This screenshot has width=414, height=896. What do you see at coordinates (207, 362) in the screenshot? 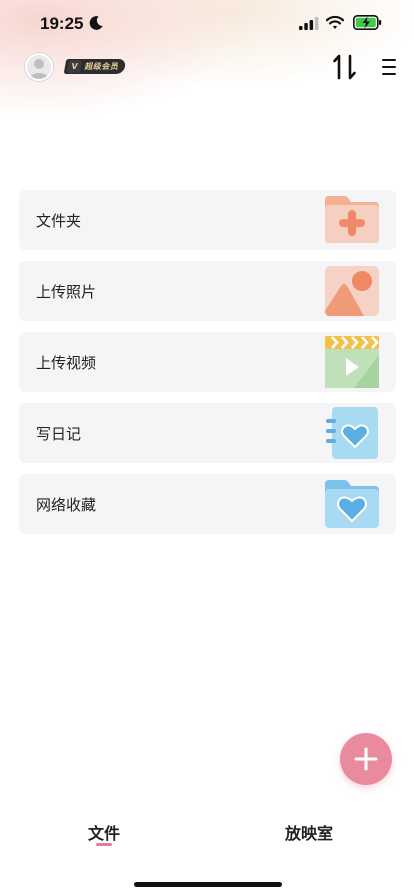
I see `list-item-upload-video: 上传视频` at bounding box center [207, 362].